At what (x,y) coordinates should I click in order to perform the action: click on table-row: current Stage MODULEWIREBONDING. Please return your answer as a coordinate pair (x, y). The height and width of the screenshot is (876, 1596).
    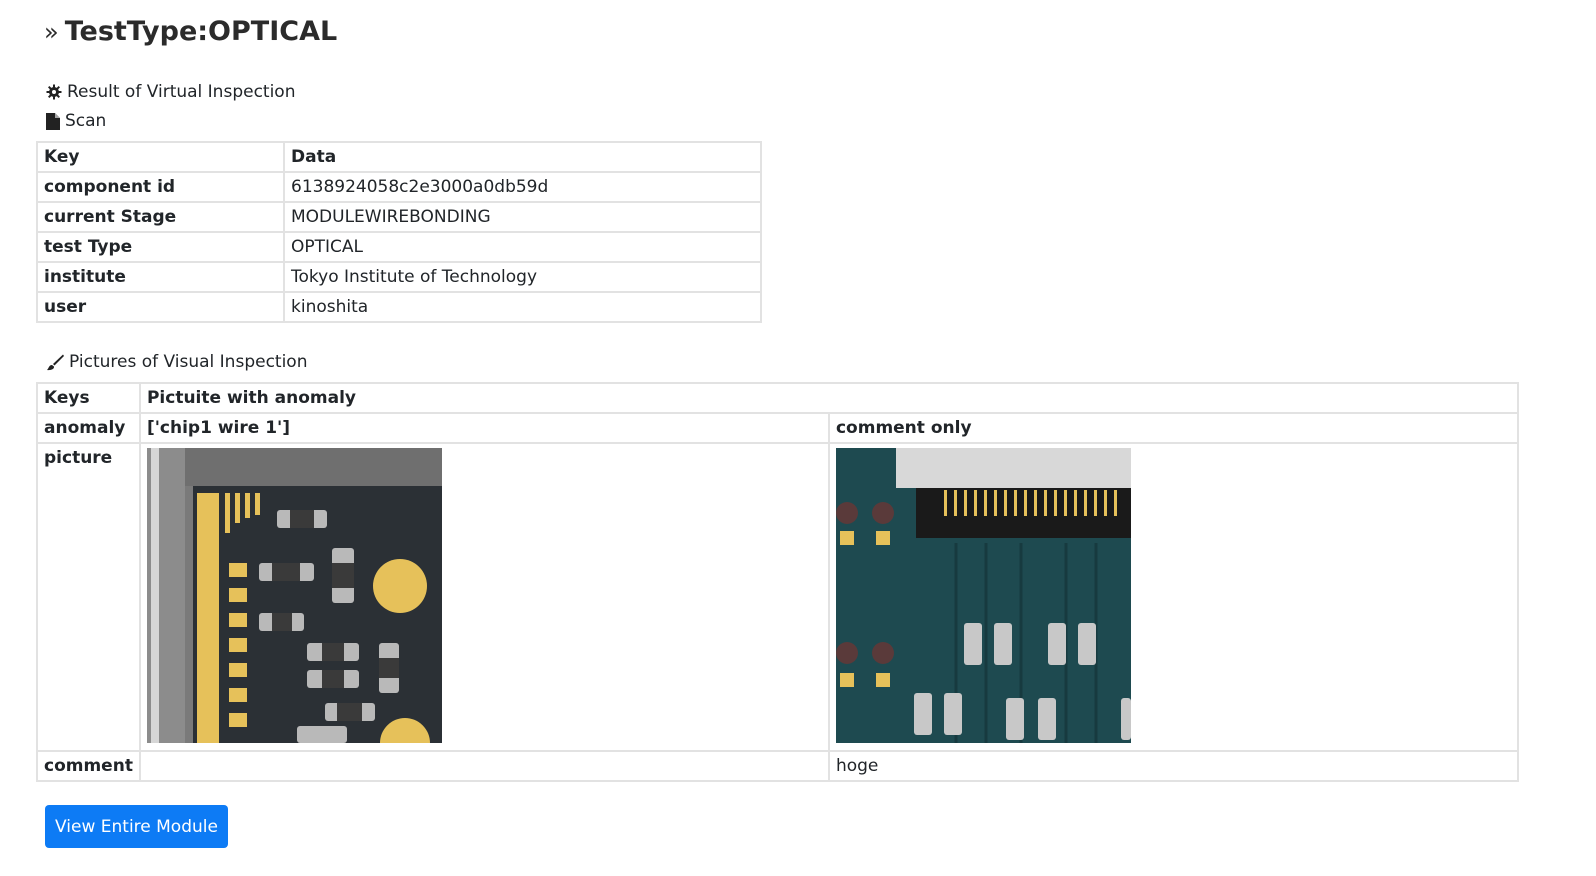
    Looking at the image, I should click on (399, 217).